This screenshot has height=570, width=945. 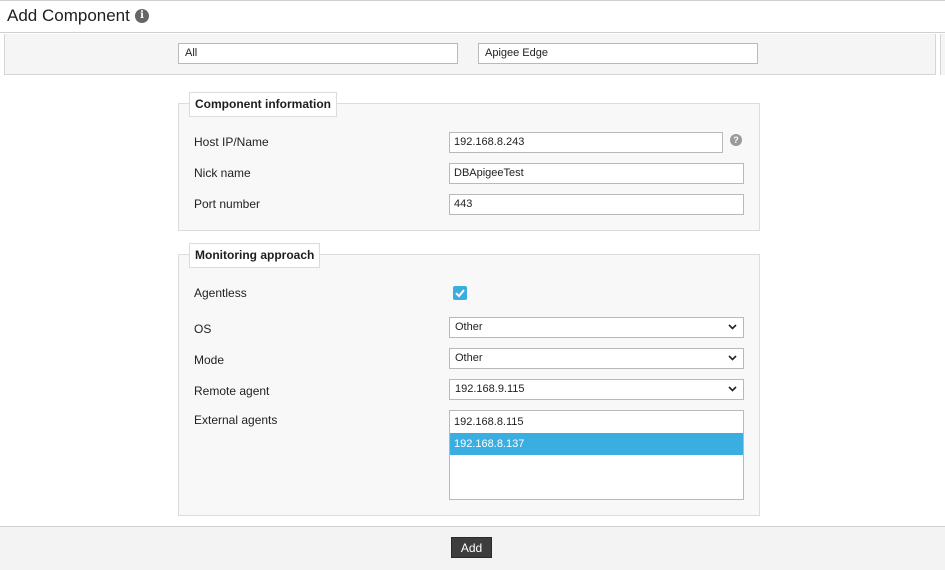 What do you see at coordinates (596, 327) in the screenshot?
I see `os-select: Other` at bounding box center [596, 327].